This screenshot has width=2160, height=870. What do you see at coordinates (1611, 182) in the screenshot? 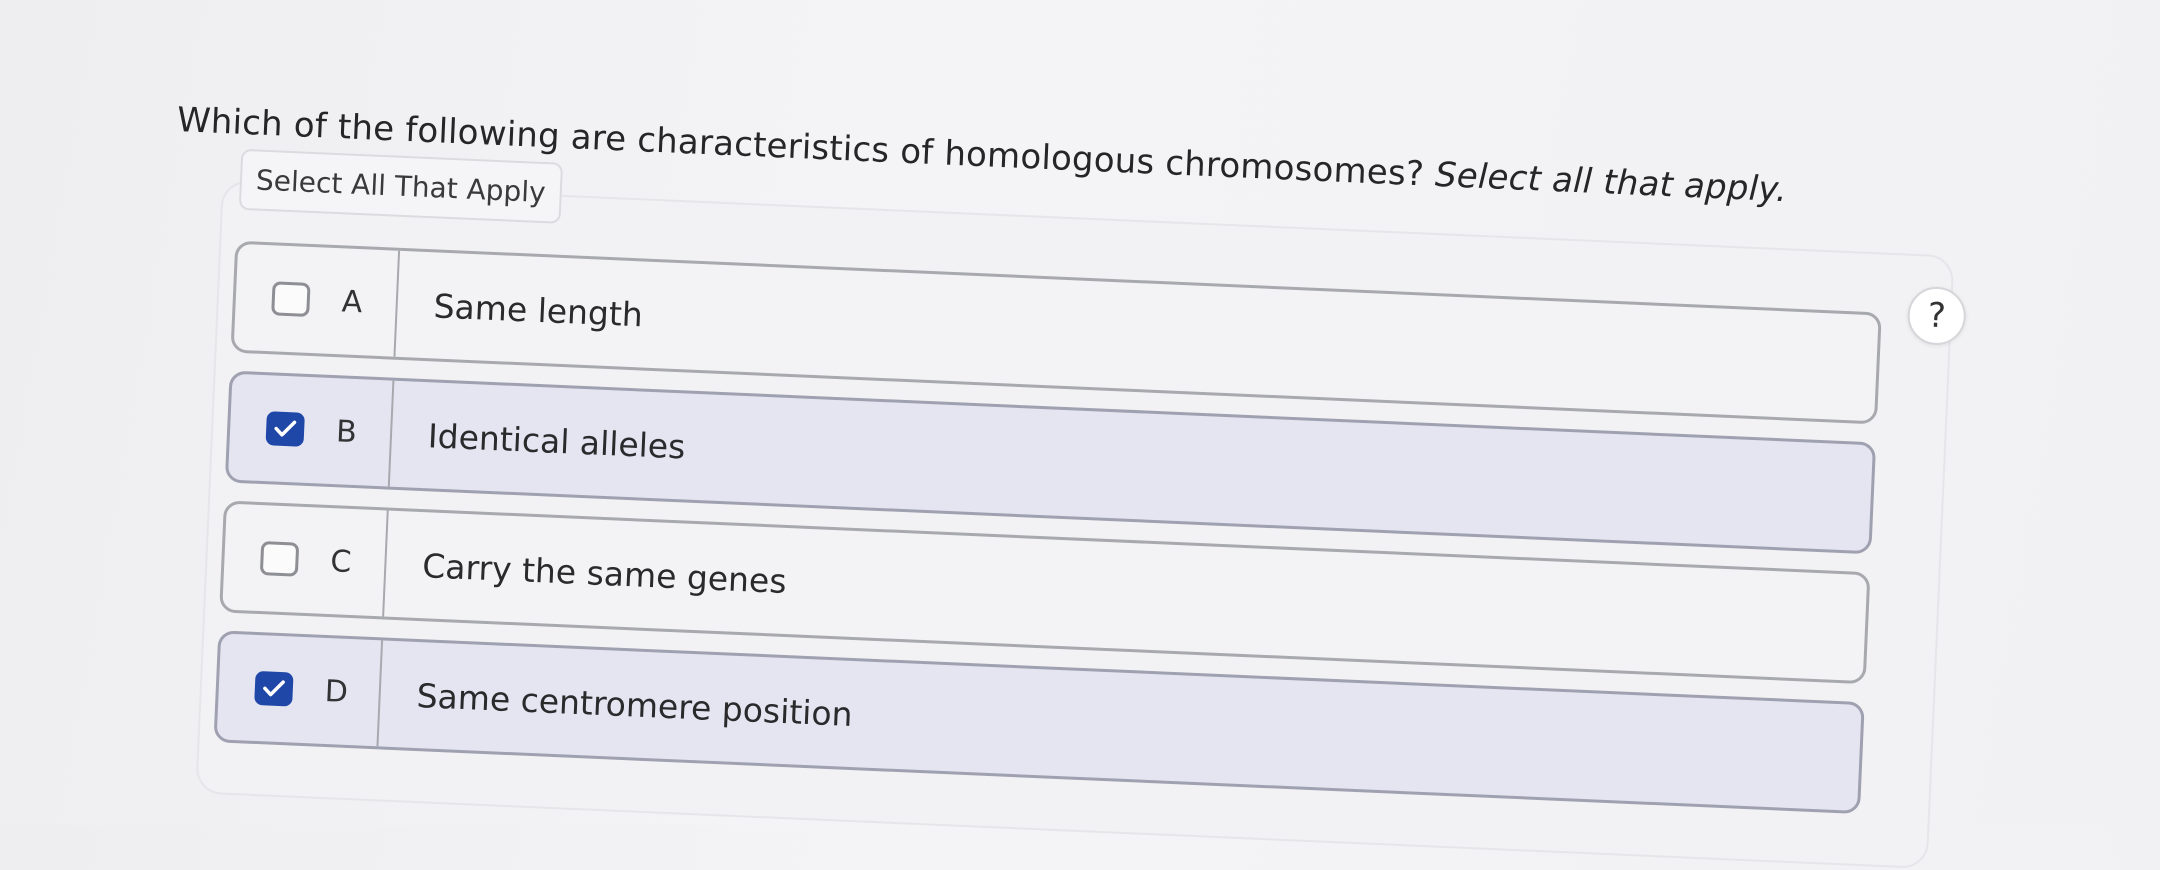
I see `question-hint: Select all that apply.` at bounding box center [1611, 182].